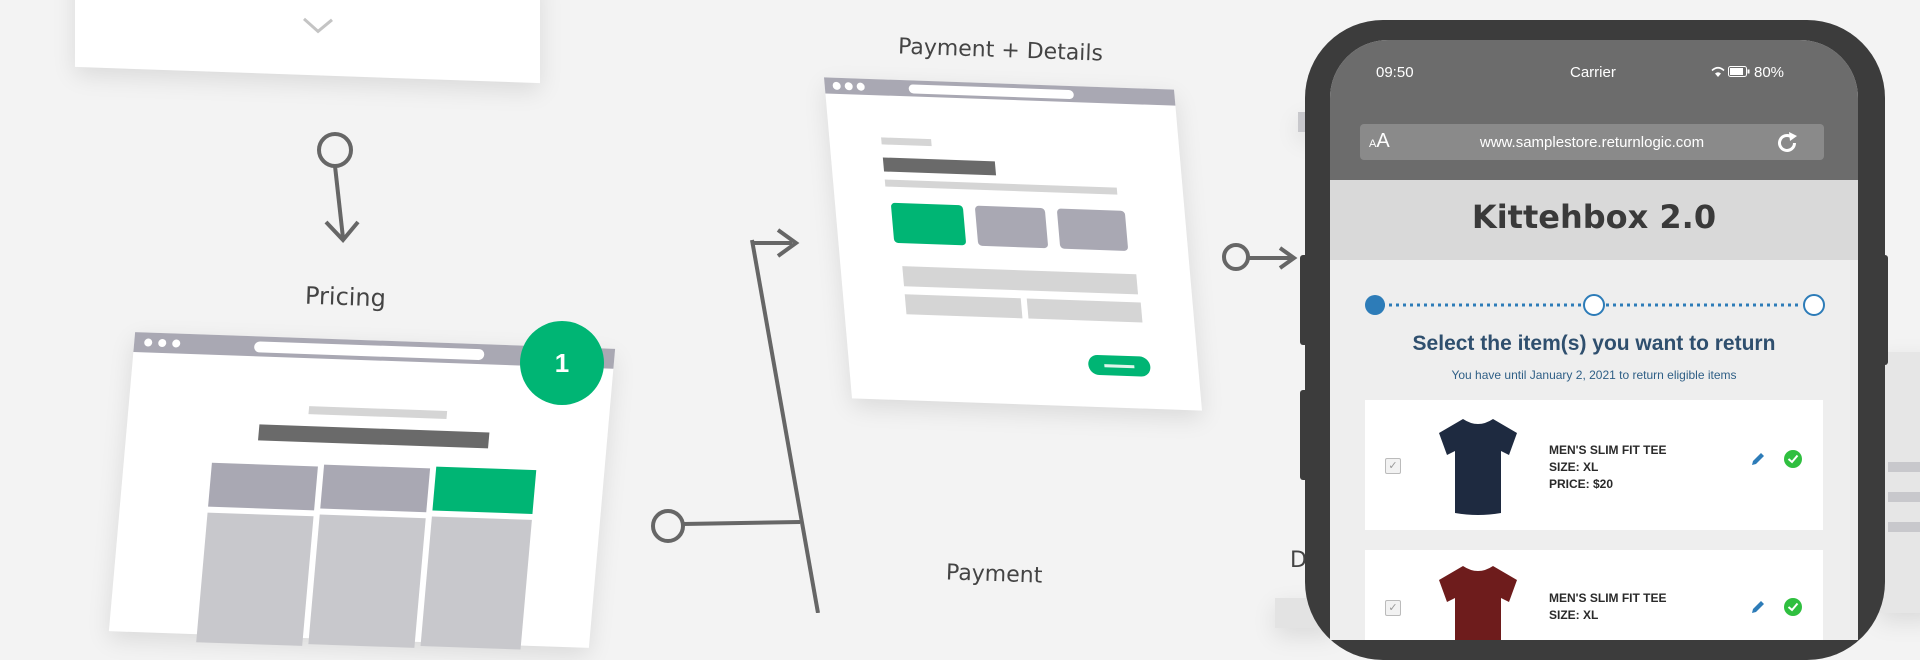 The width and height of the screenshot is (1920, 660). I want to click on option-selected, so click(928, 224).